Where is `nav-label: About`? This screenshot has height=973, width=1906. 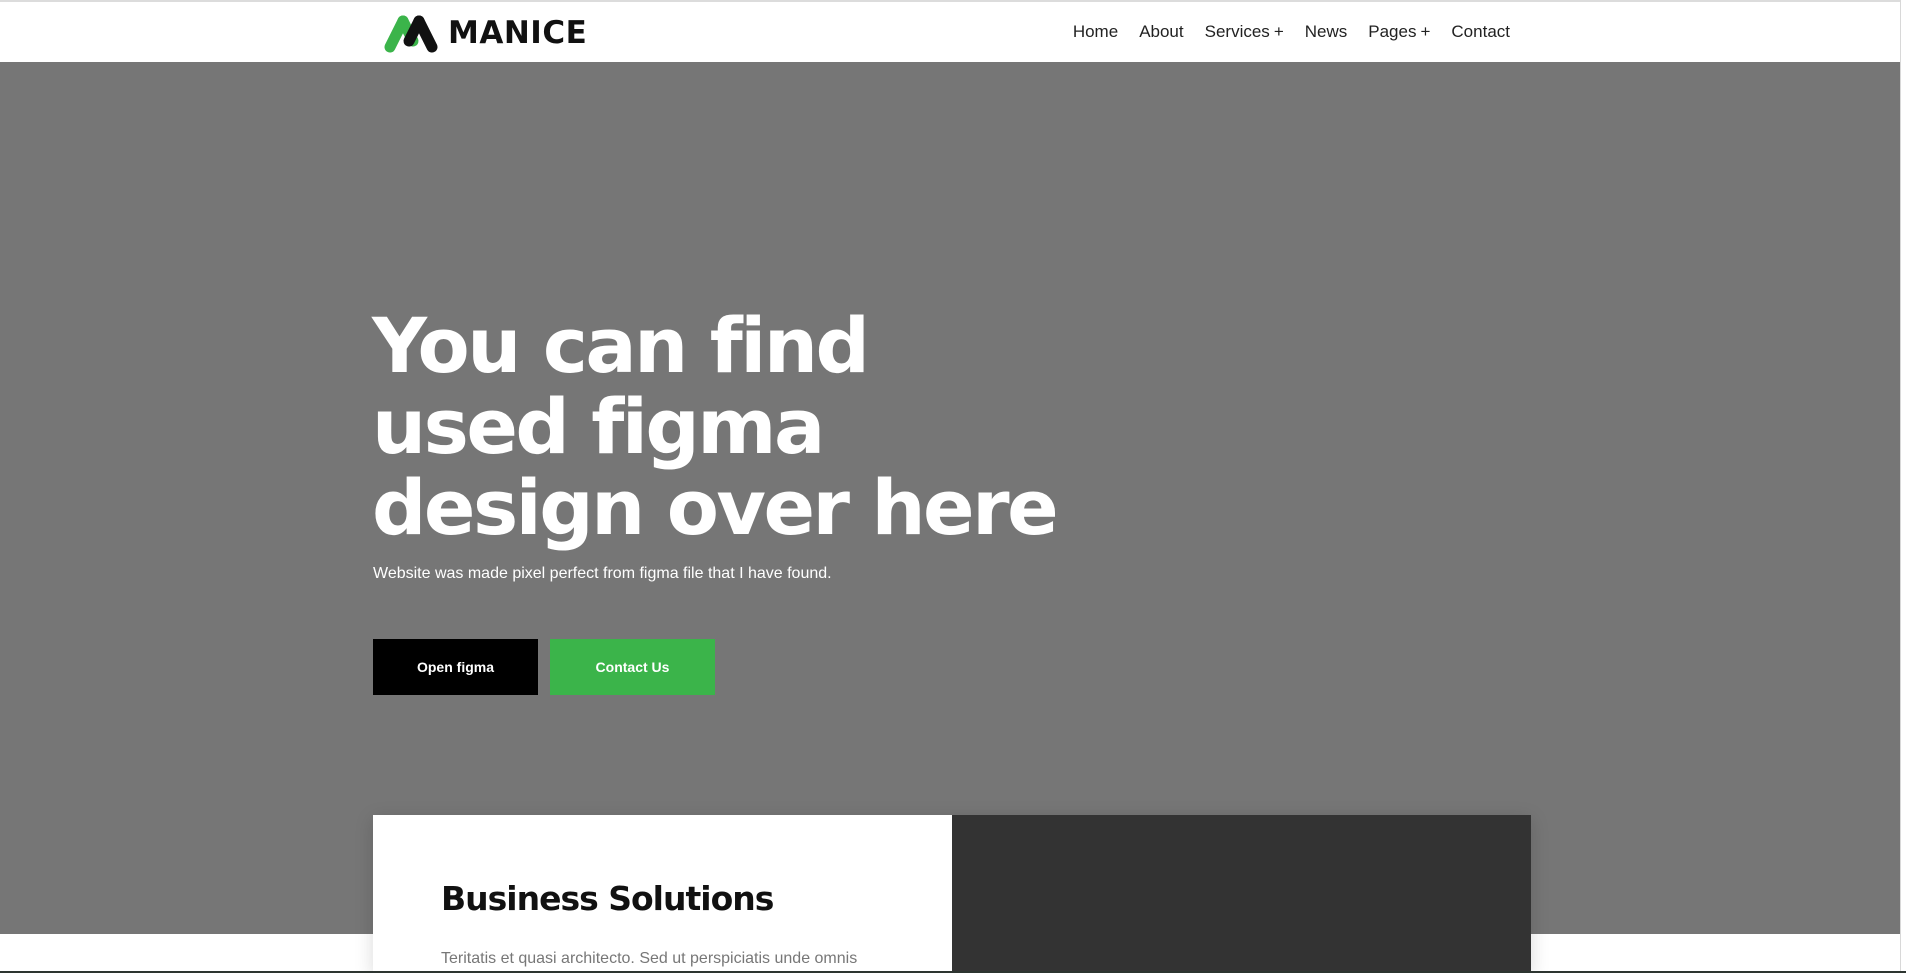
nav-label: About is located at coordinates (1161, 31).